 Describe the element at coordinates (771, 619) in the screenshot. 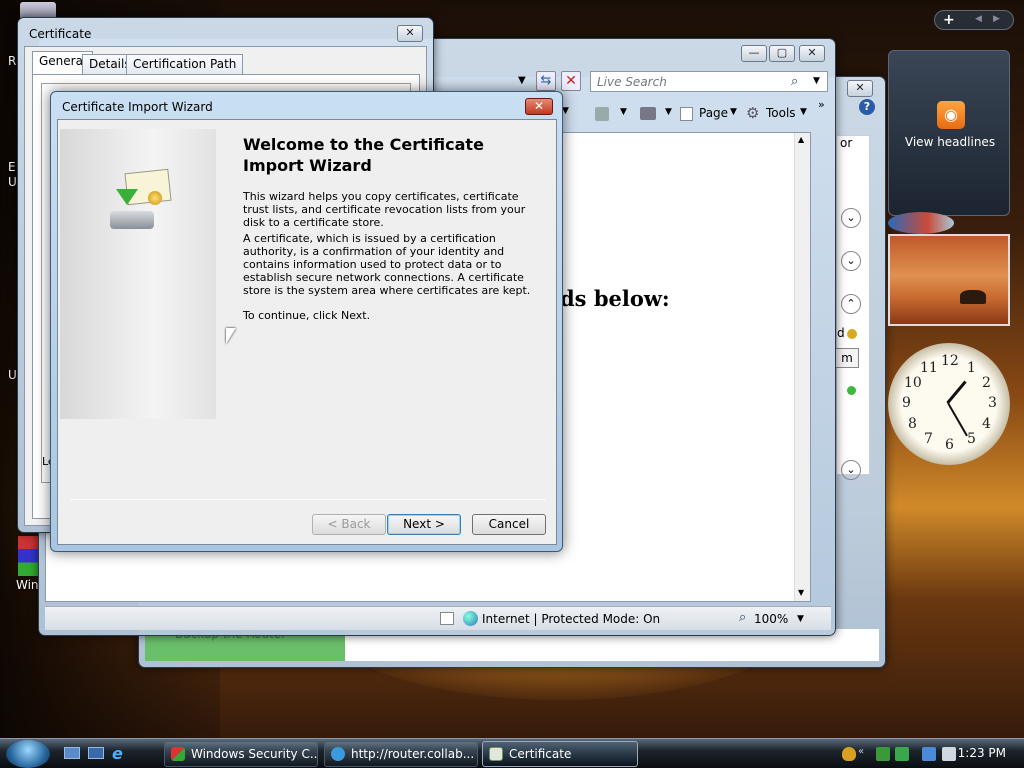

I see `zoom-level: 100%` at that location.